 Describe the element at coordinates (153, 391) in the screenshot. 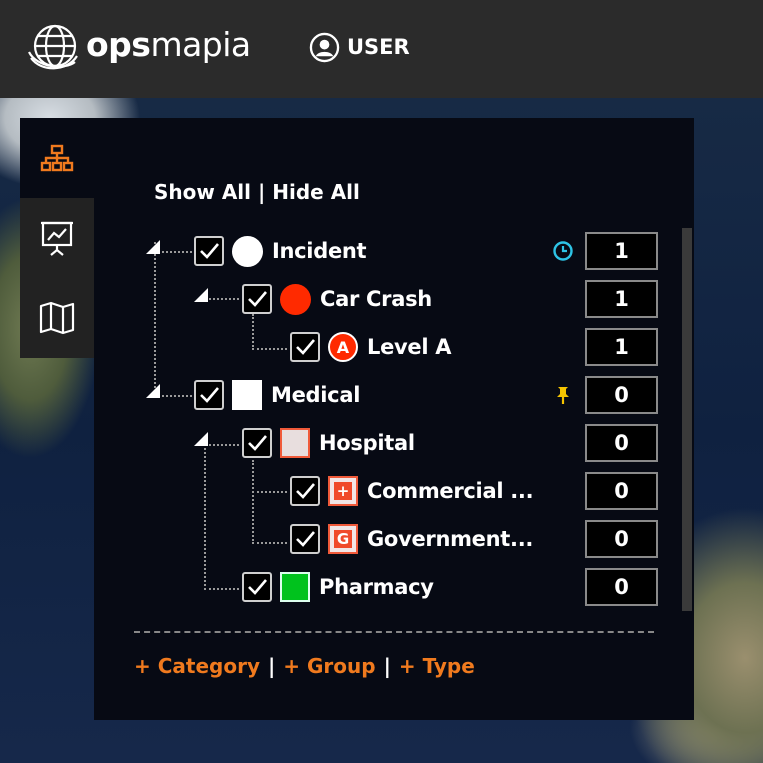

I see `collapse-toggle-medical` at that location.